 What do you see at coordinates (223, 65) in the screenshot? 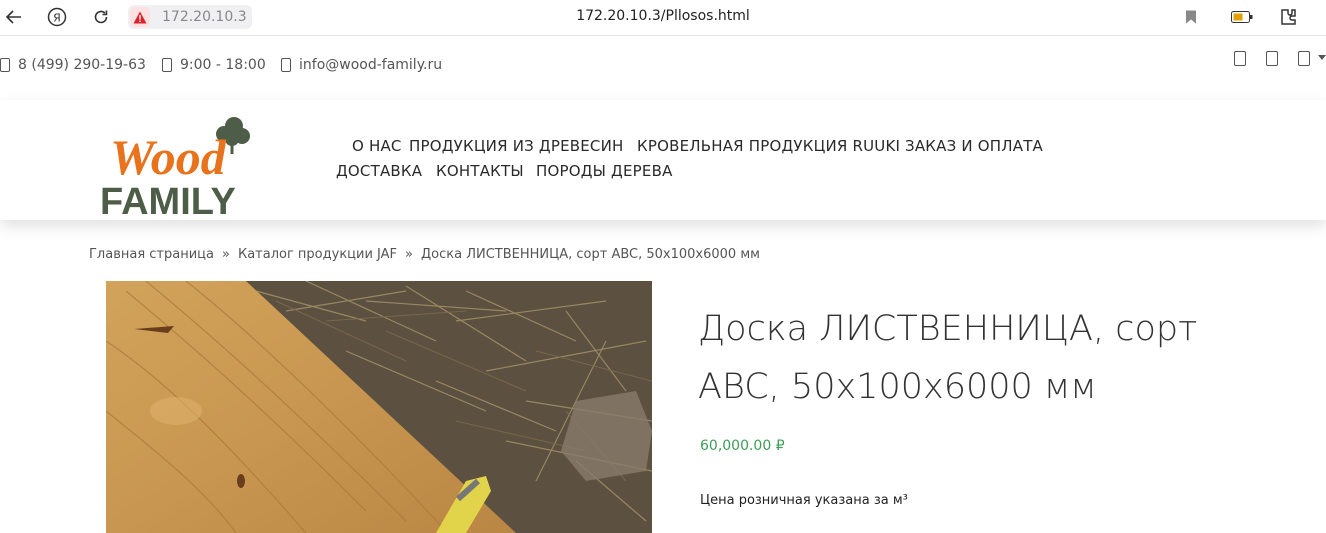
I see `hours-text: 9:00 - 18:00` at bounding box center [223, 65].